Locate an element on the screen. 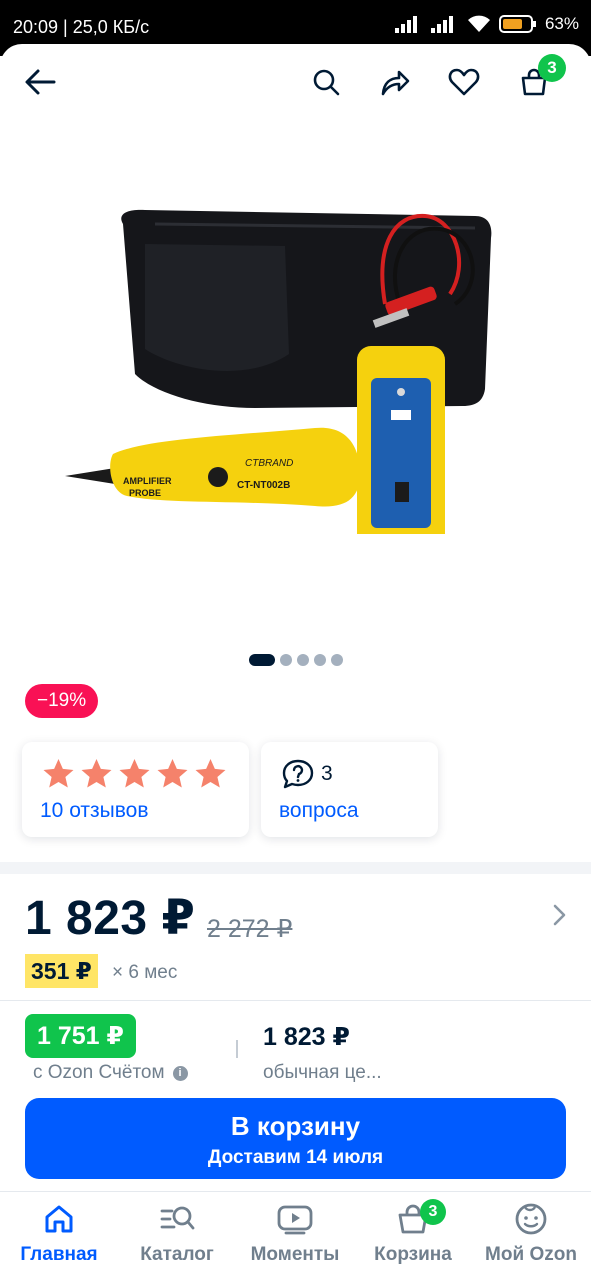  status-speed: 25,0 КБ/с is located at coordinates (111, 27).